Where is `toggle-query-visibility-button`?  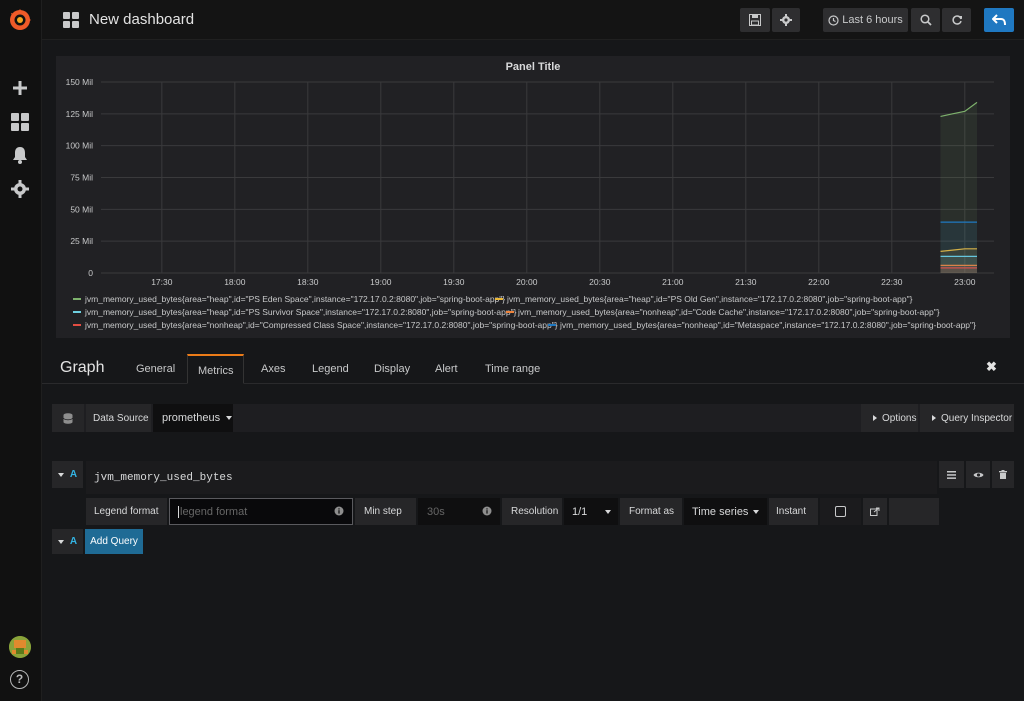 toggle-query-visibility-button is located at coordinates (978, 474).